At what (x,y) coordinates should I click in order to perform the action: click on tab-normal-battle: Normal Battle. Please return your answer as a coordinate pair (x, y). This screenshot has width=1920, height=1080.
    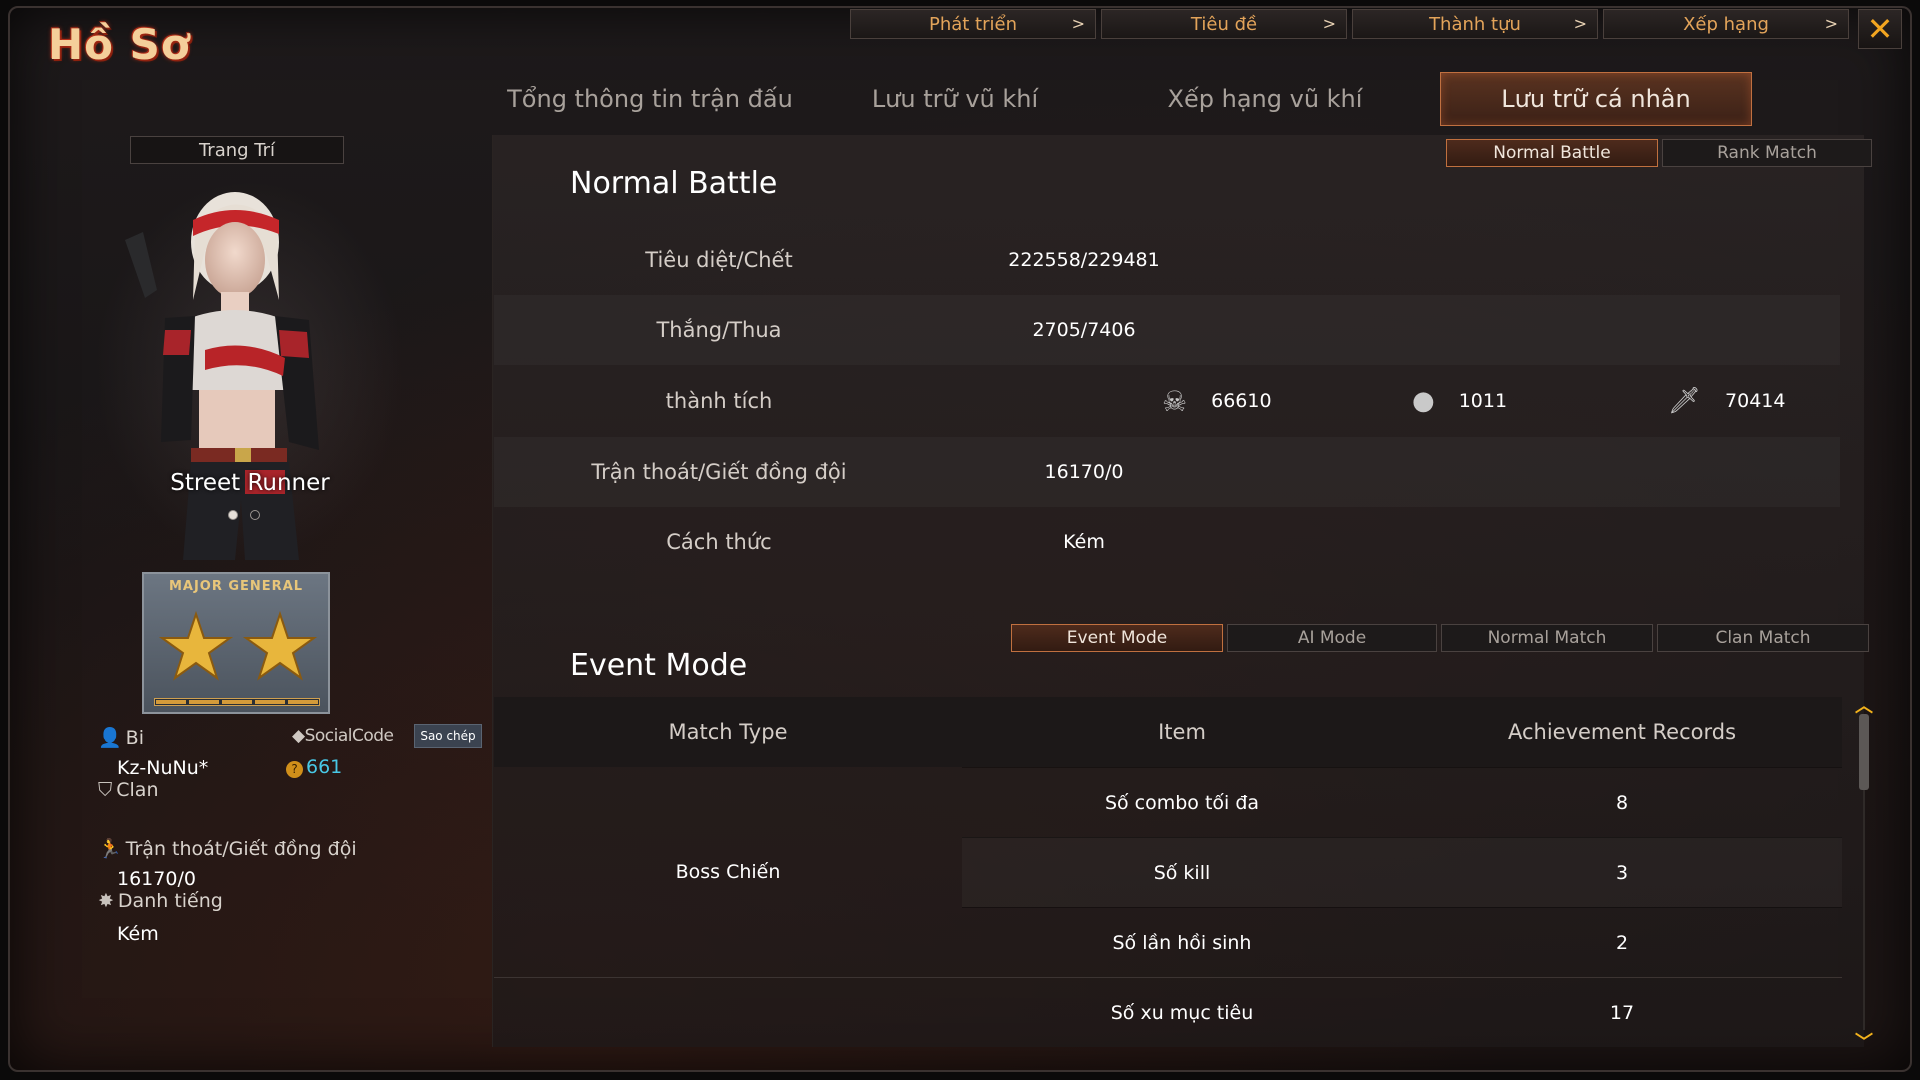
    Looking at the image, I should click on (1552, 153).